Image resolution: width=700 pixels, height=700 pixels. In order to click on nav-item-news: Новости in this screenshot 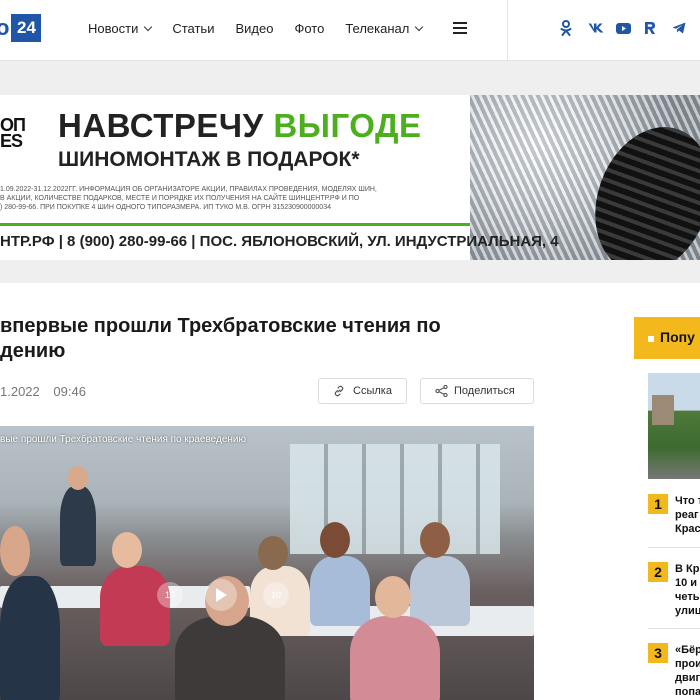, I will do `click(120, 28)`.